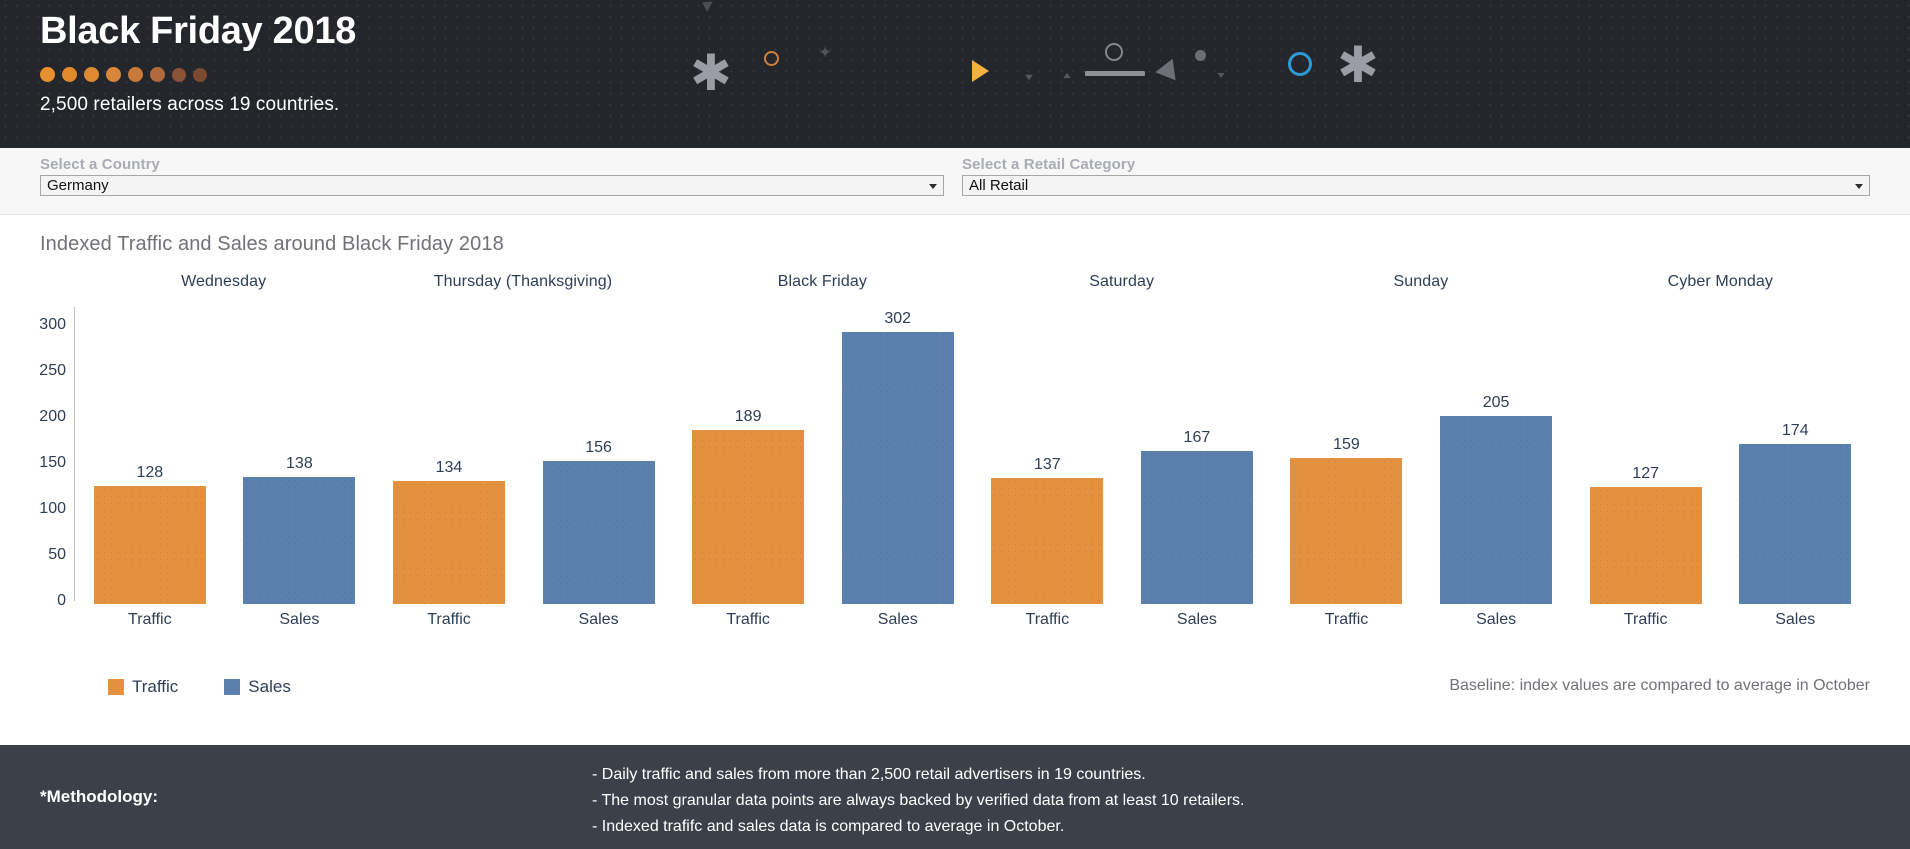 The image size is (1910, 849). I want to click on y-axis: 300 250 200 150 100 50 0, so click(56, 458).